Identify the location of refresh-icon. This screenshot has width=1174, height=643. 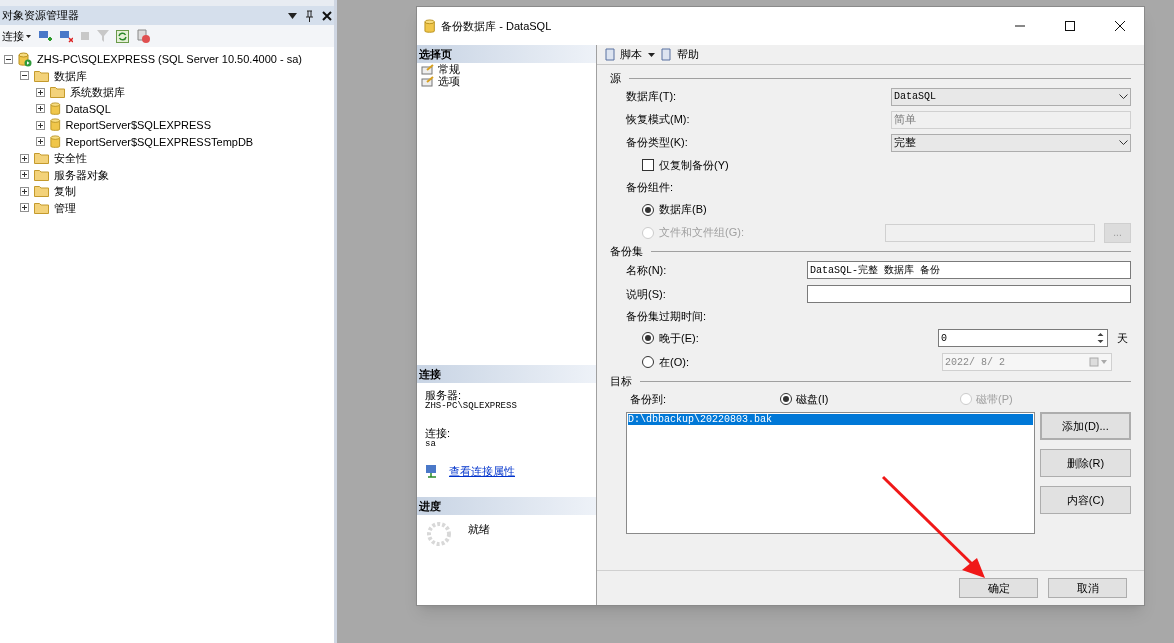
(122, 36).